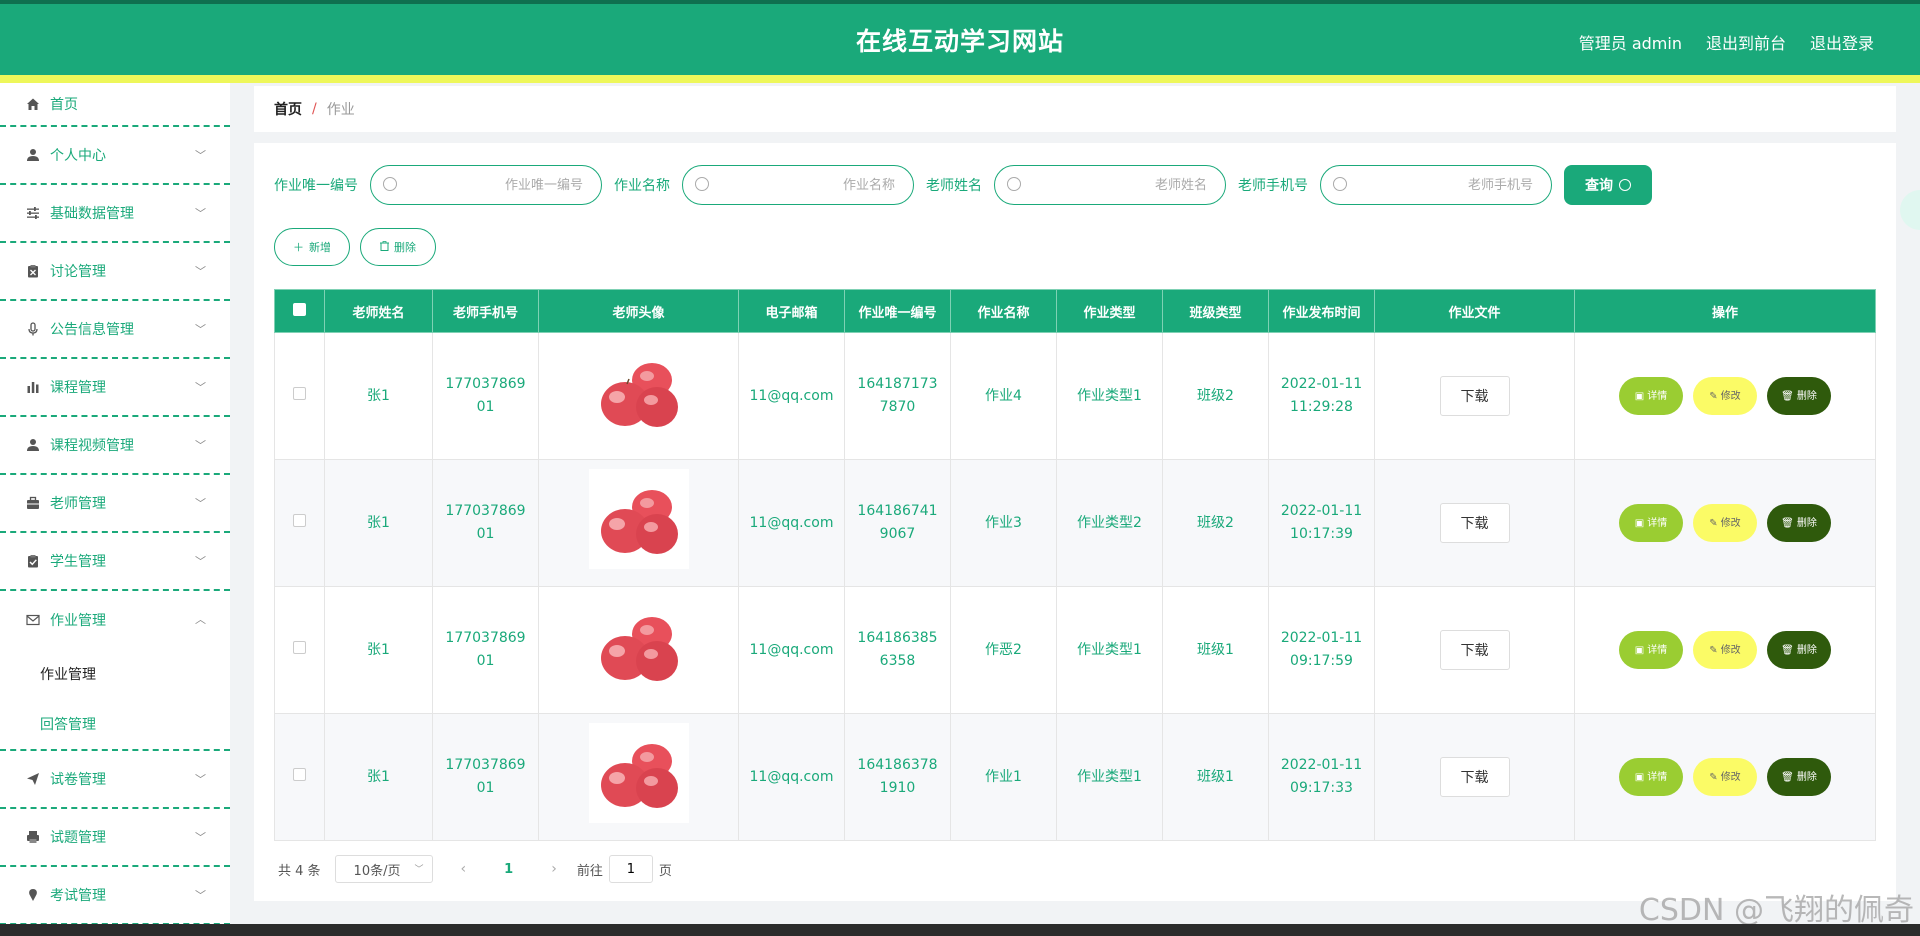 Image resolution: width=1920 pixels, height=936 pixels. Describe the element at coordinates (288, 109) in the screenshot. I see `breadcrumb-home: 首页` at that location.